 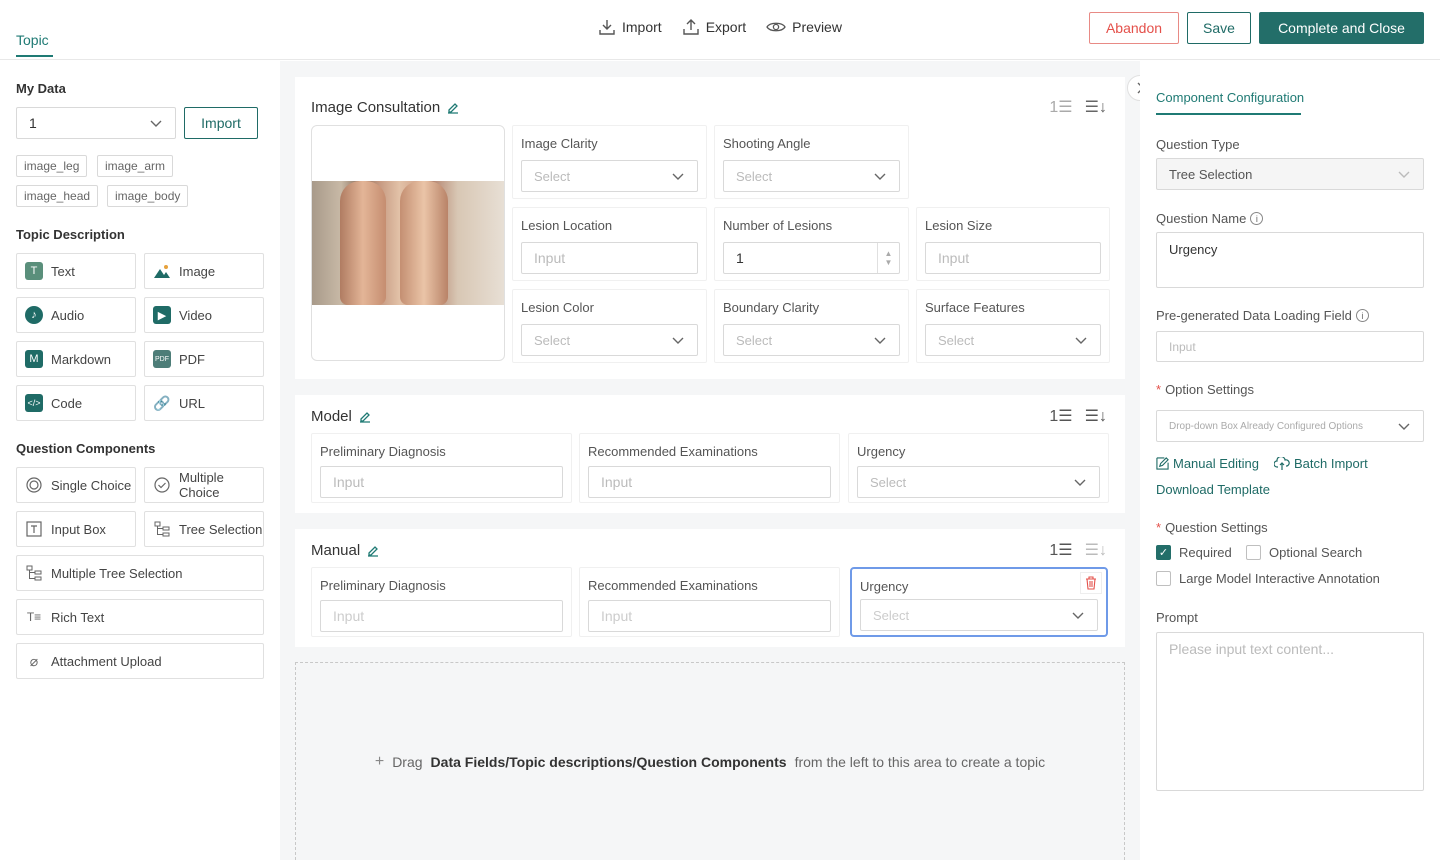 What do you see at coordinates (630, 27) in the screenshot?
I see `import-action: Import` at bounding box center [630, 27].